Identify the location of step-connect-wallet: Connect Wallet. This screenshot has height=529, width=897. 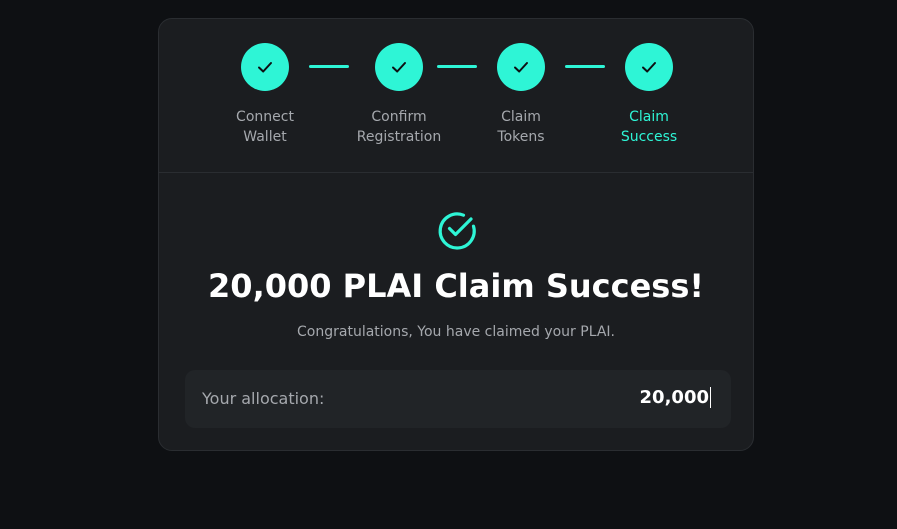
(265, 95).